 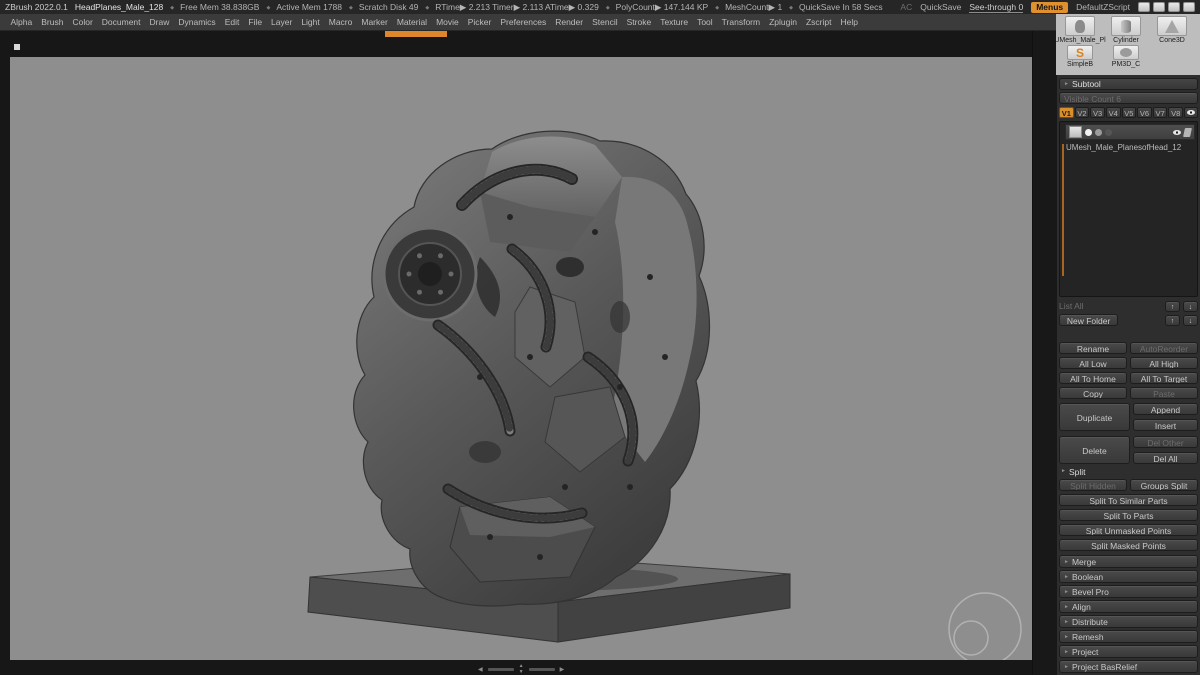 What do you see at coordinates (849, 22) in the screenshot?
I see `menu-help: Help` at bounding box center [849, 22].